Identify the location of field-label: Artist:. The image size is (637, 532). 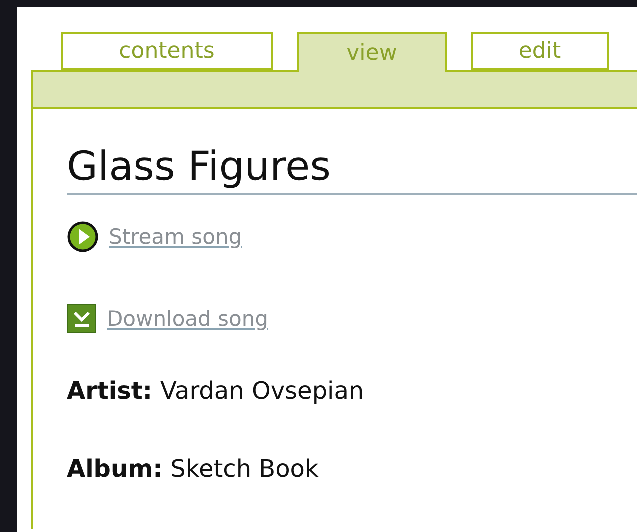
(109, 391).